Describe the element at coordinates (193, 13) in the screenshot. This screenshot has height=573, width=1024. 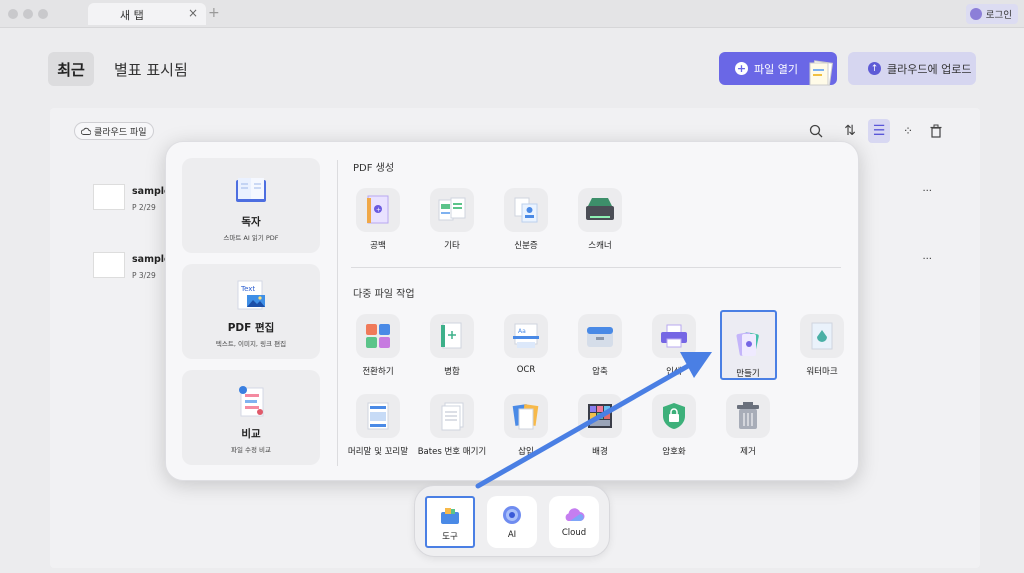
I see `tab-close-icon: ×` at that location.